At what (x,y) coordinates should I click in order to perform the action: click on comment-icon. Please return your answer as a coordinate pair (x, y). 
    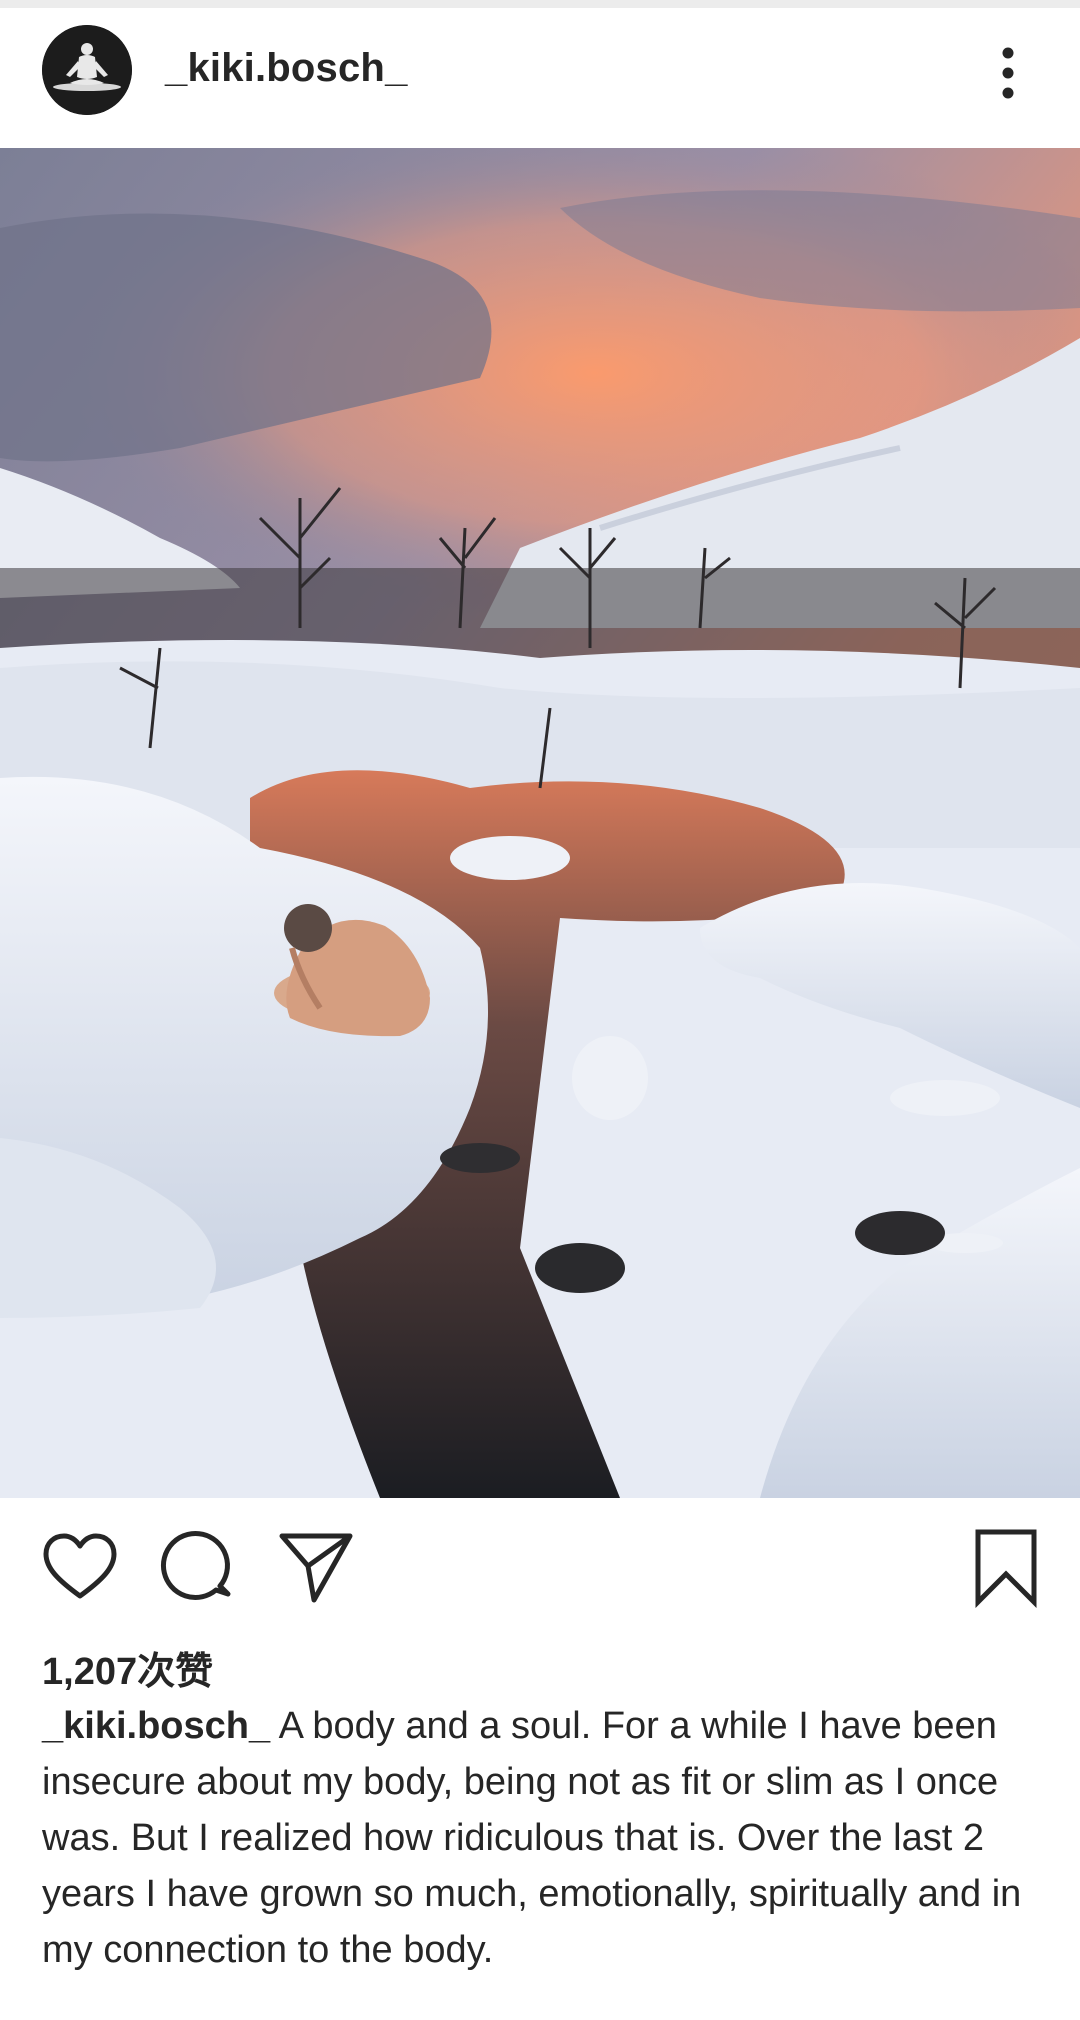
    Looking at the image, I should click on (198, 1568).